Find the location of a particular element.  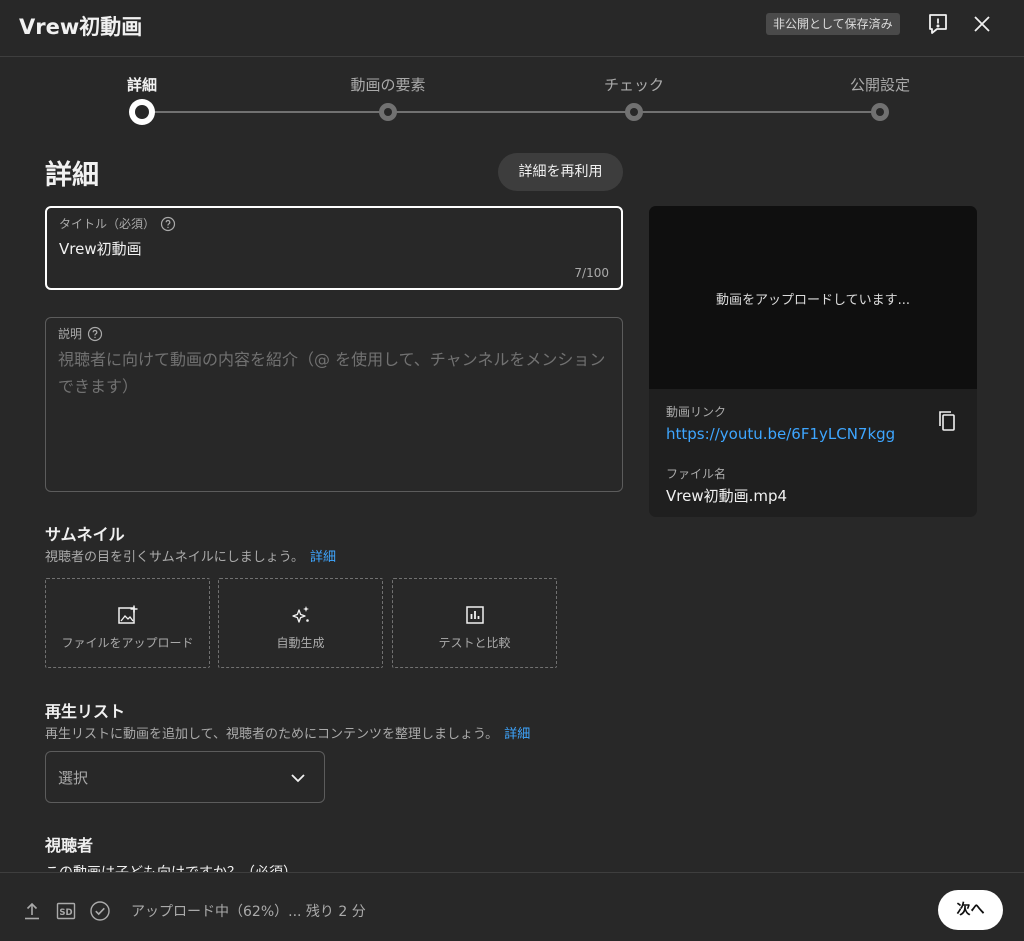

auto-generate-thumbnail-button: 自動生成 is located at coordinates (300, 623).